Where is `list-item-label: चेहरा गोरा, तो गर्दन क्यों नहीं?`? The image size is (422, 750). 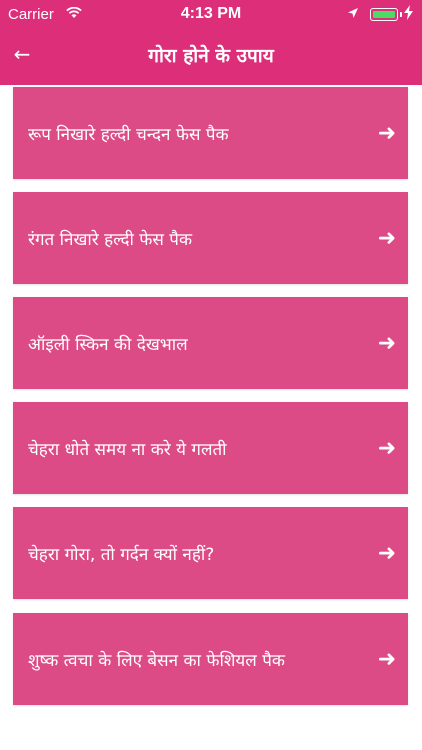
list-item-label: चेहरा गोरा, तो गर्दन क्यों नहीं? is located at coordinates (121, 554).